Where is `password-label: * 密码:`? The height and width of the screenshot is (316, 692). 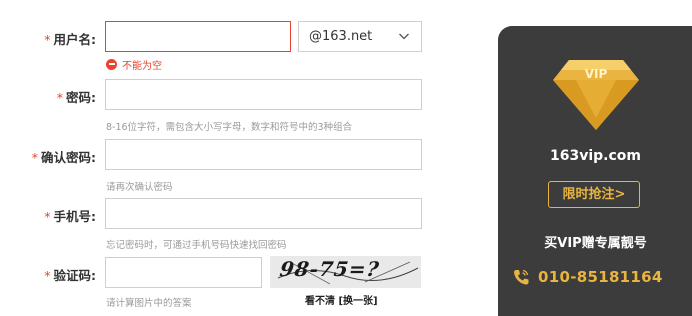
password-label: * 密码: is located at coordinates (76, 96).